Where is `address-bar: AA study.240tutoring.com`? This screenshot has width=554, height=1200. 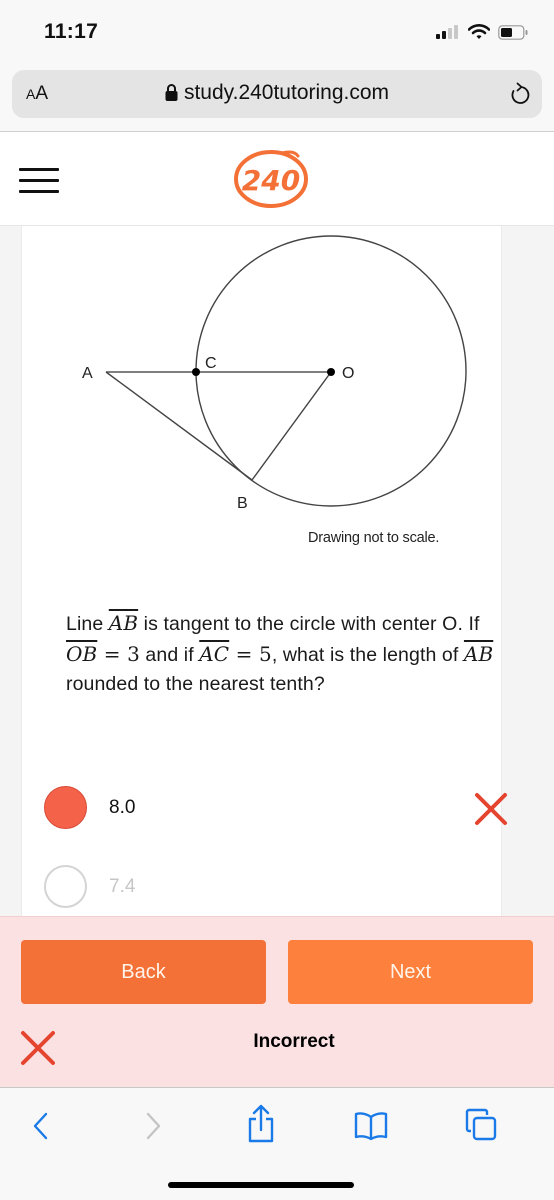 address-bar: AA study.240tutoring.com is located at coordinates (277, 94).